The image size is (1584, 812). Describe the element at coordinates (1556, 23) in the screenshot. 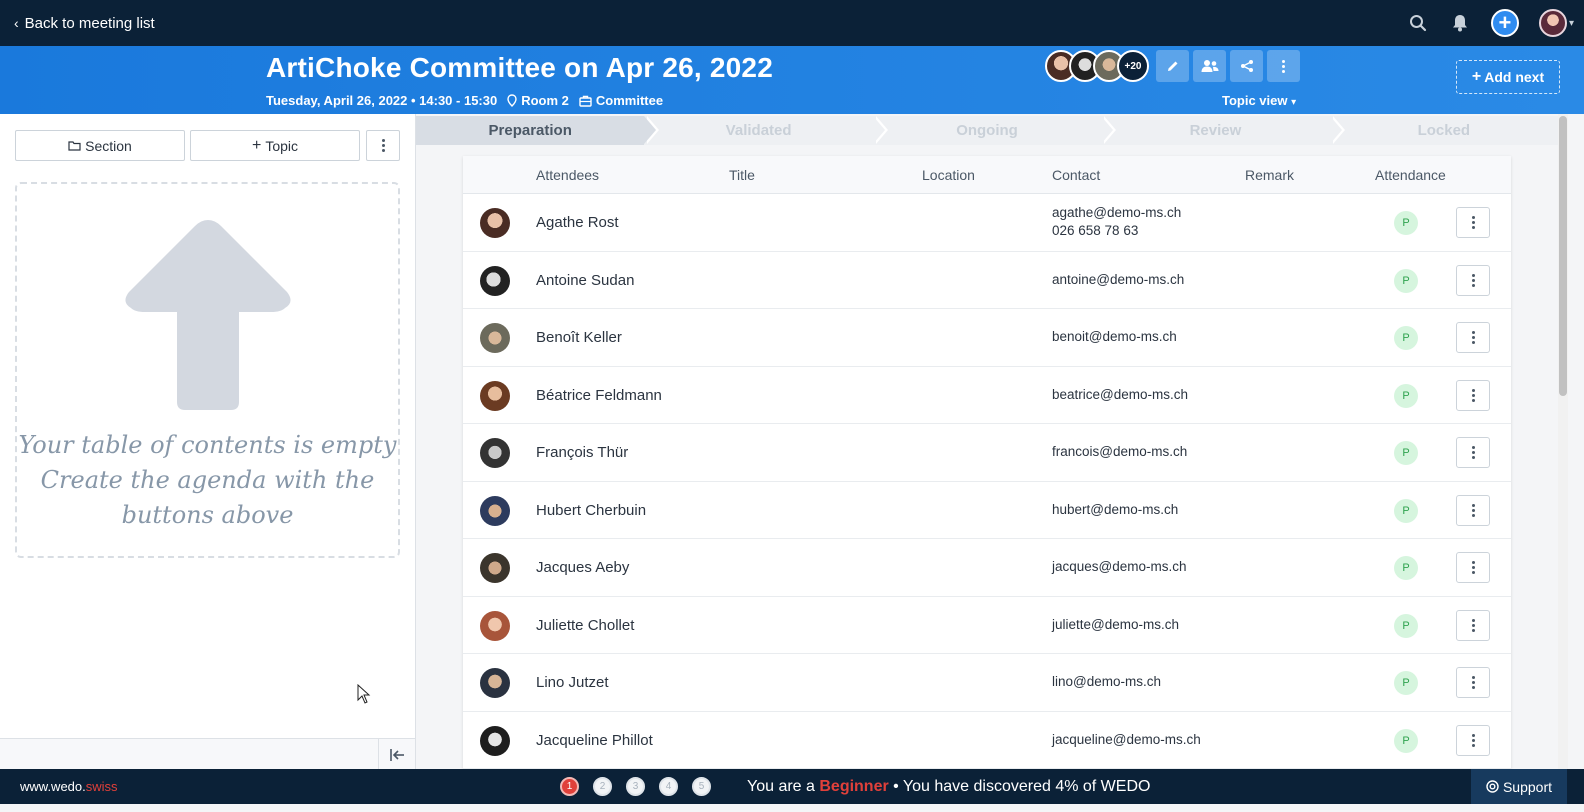

I see `user-menu: ▾` at that location.